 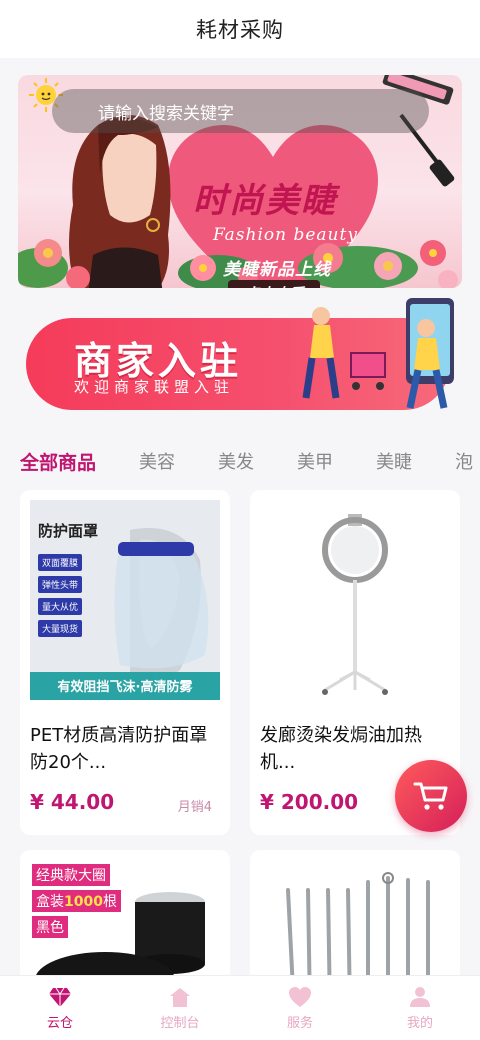 What do you see at coordinates (464, 461) in the screenshot?
I see `tab-more: 泡` at bounding box center [464, 461].